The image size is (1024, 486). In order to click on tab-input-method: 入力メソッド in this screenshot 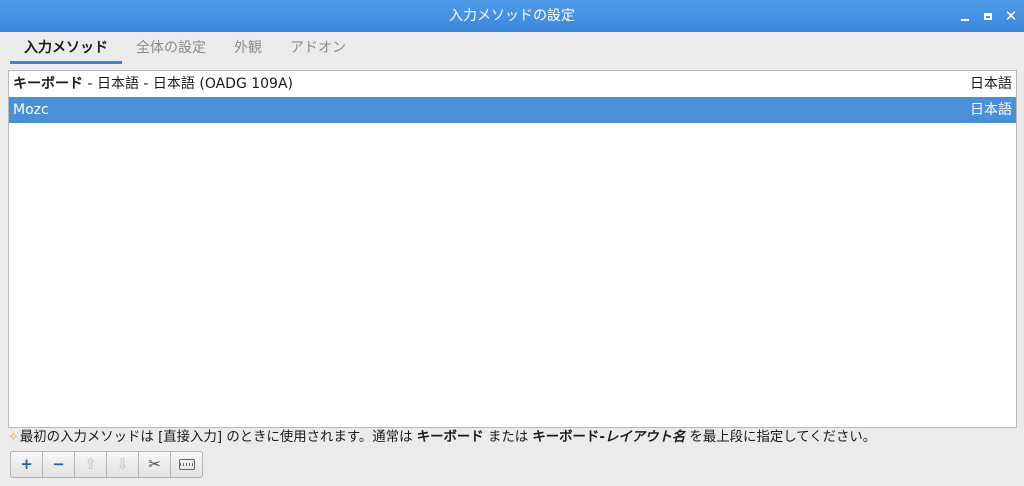, I will do `click(66, 49)`.